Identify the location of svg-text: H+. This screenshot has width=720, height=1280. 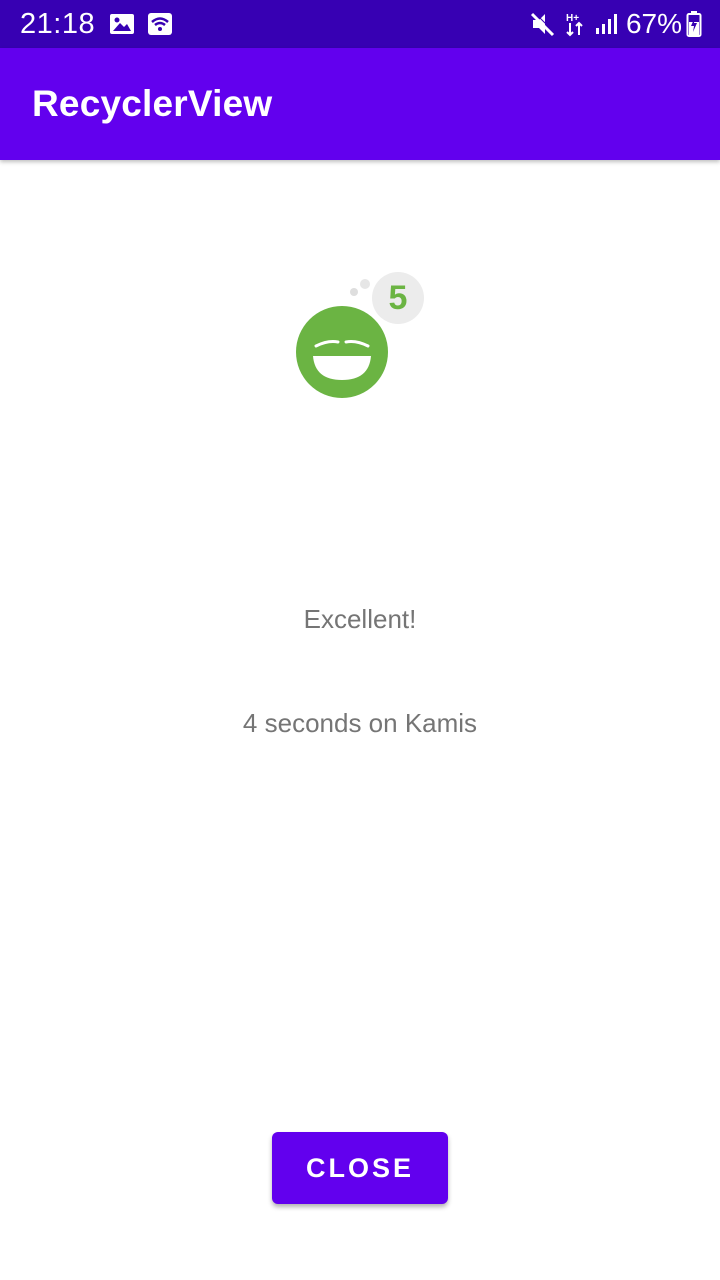
(572, 18).